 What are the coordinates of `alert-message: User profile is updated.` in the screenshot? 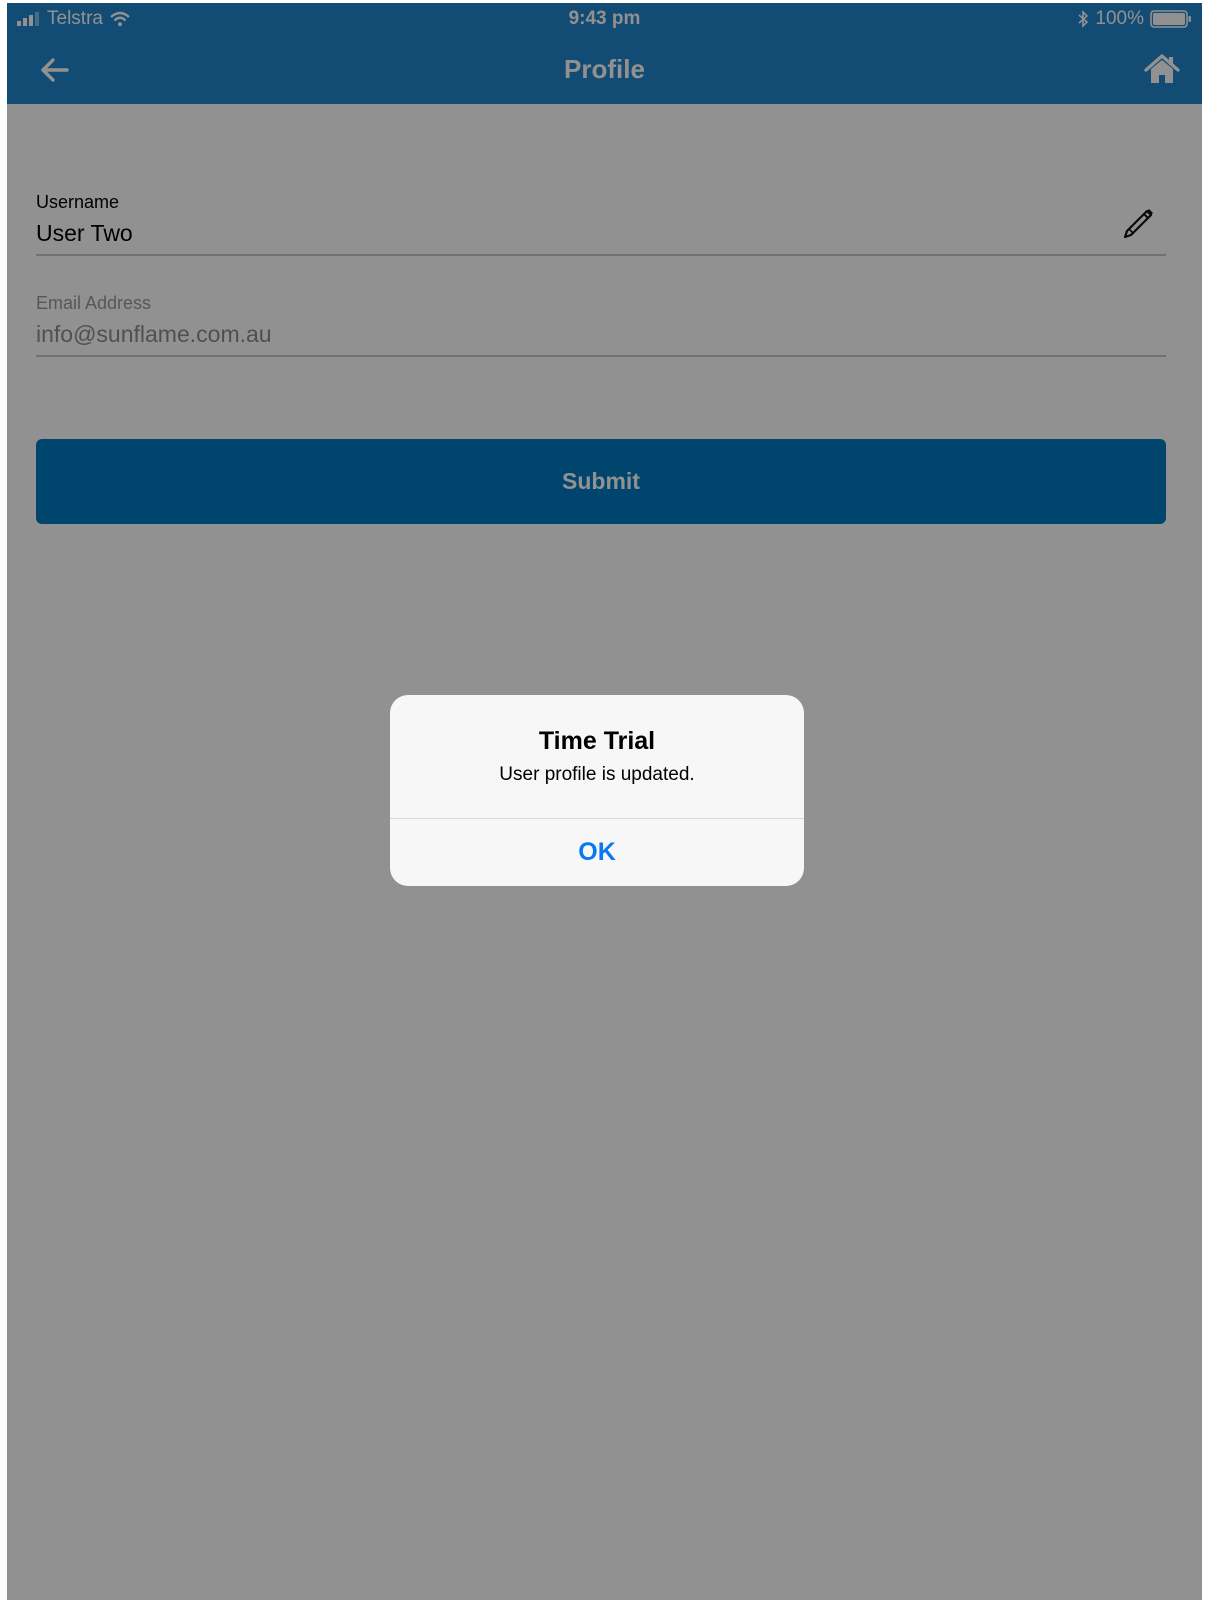 It's located at (597, 774).